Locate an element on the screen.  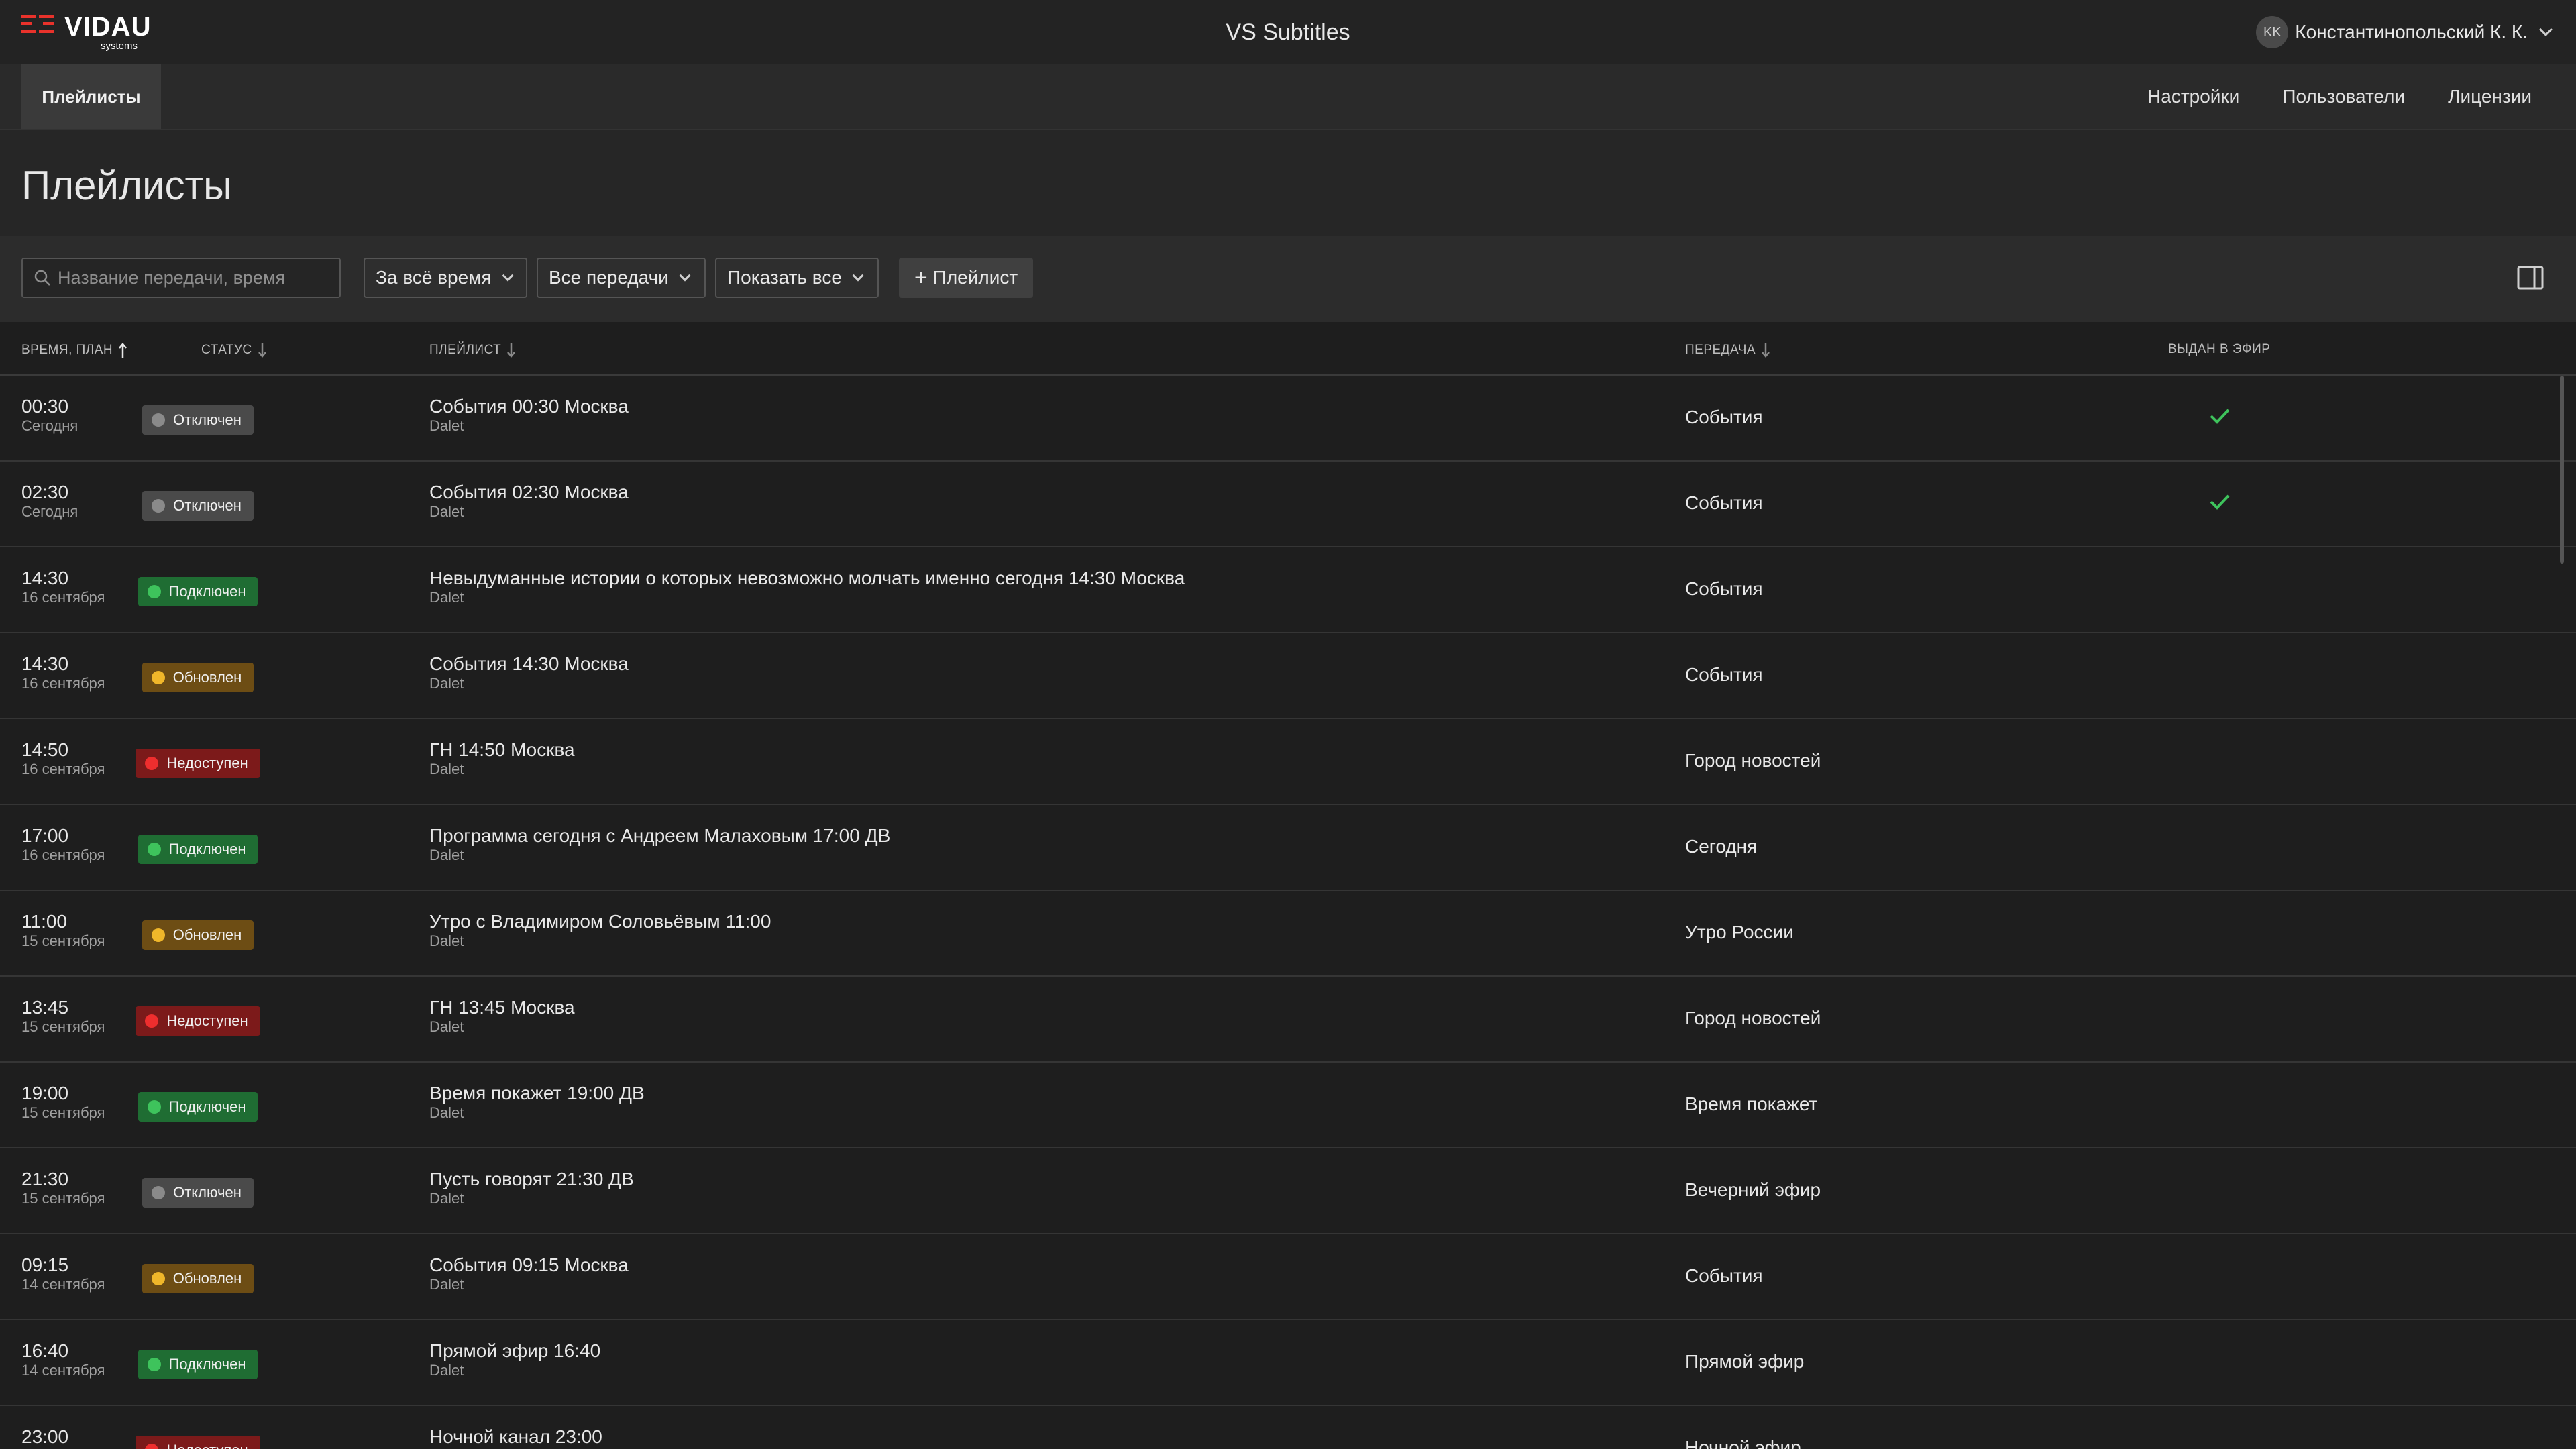
search-input is located at coordinates (191, 277).